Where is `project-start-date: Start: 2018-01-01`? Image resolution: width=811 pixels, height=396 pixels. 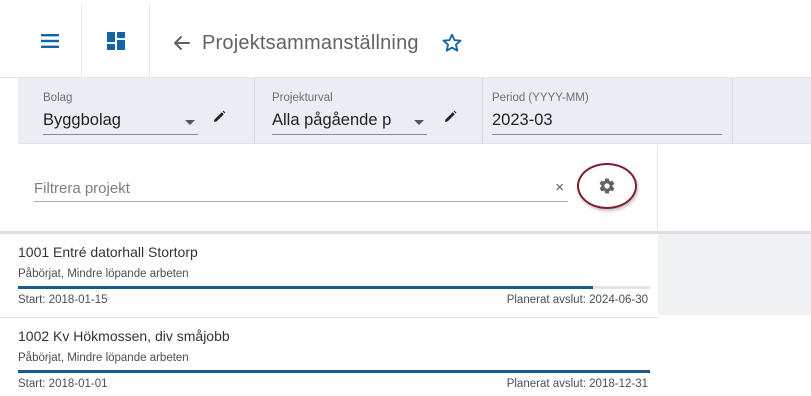 project-start-date: Start: 2018-01-01 is located at coordinates (63, 384).